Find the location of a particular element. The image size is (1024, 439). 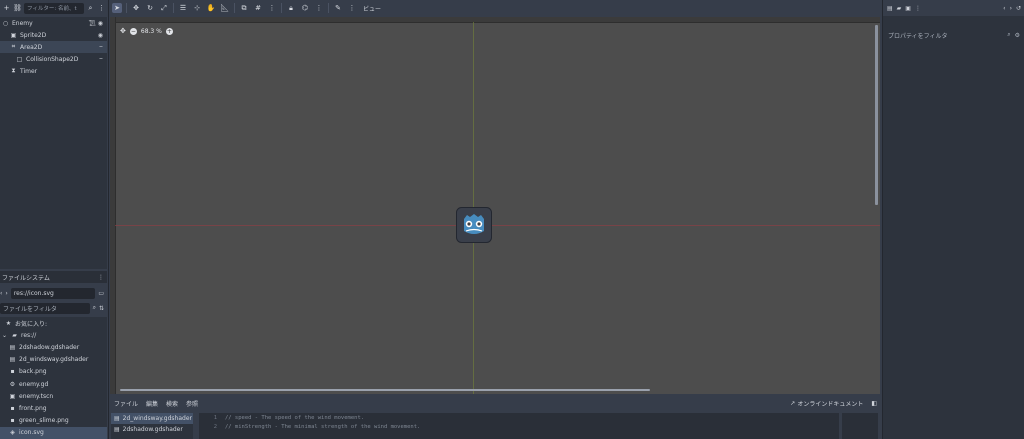

split-view-icon: ▭ is located at coordinates (101, 293).